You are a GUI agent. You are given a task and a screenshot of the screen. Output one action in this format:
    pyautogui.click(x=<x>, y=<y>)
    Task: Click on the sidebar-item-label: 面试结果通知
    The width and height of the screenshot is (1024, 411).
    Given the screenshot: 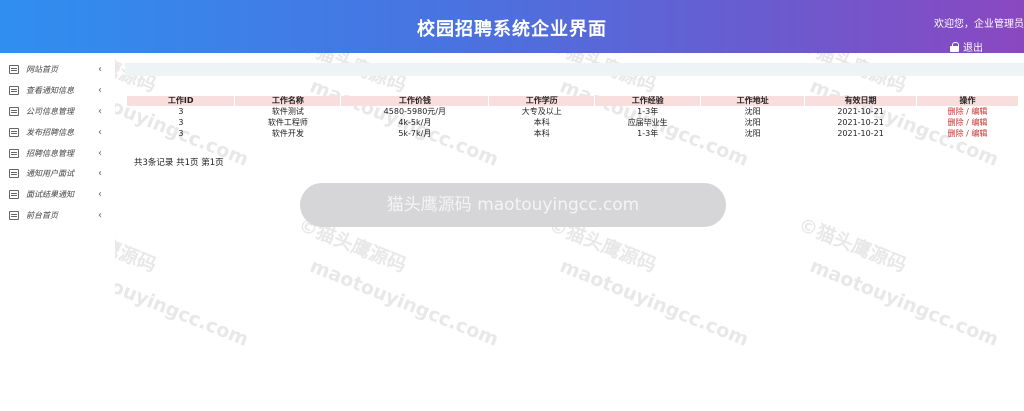 What is the action you would take?
    pyautogui.click(x=50, y=194)
    